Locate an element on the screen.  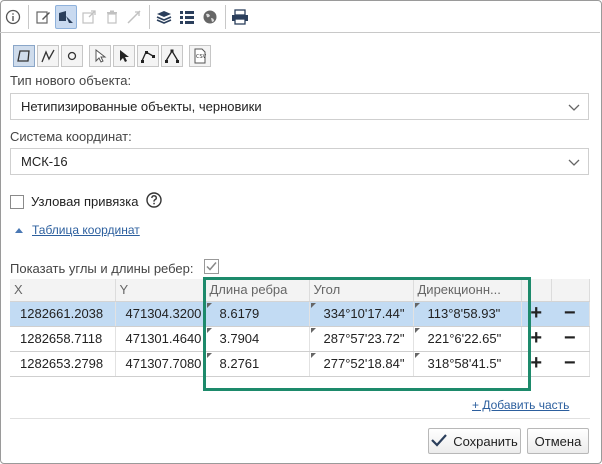
col-header-length: Длина ребра is located at coordinates (257, 290).